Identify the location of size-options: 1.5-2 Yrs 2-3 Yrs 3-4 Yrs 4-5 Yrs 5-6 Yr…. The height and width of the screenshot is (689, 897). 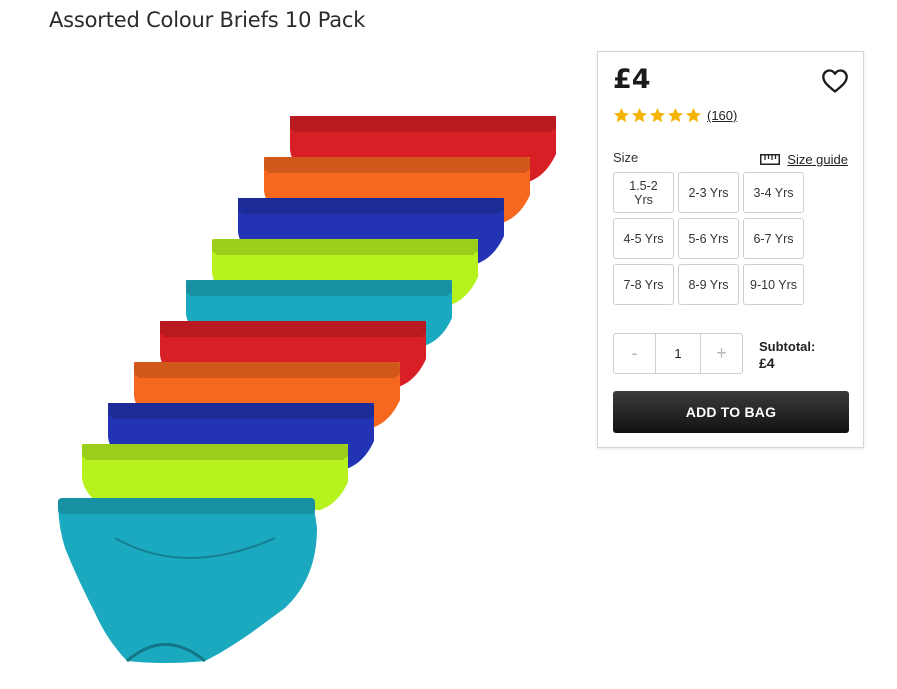
(708, 238).